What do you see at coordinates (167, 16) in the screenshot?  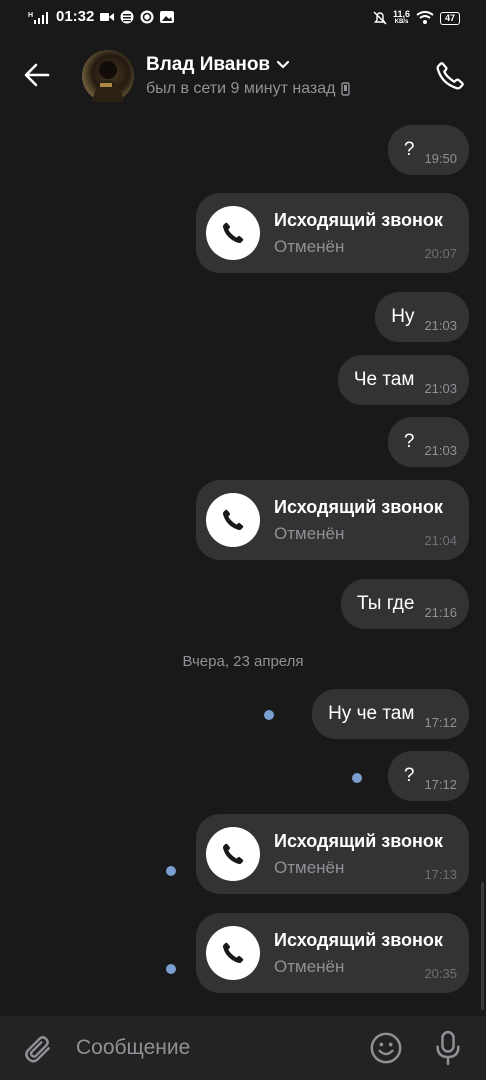 I see `image-notification-icon` at bounding box center [167, 16].